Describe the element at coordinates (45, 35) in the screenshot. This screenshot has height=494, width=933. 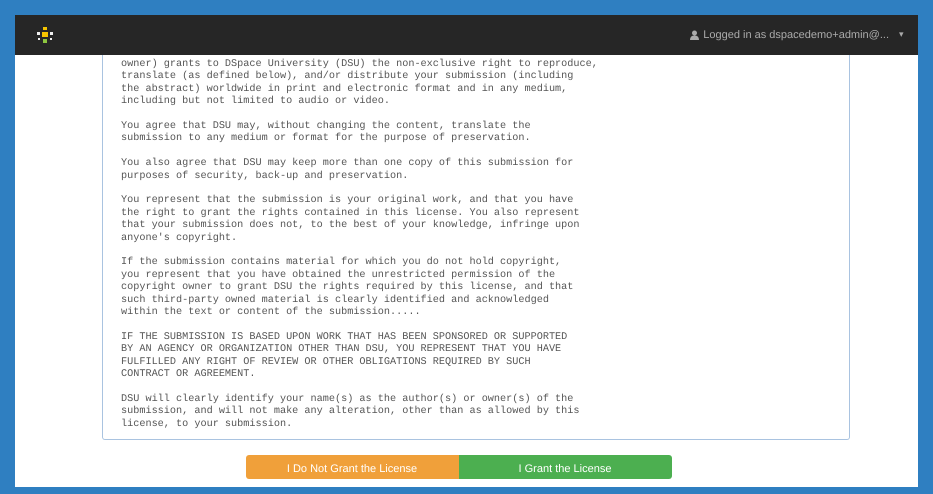
I see `logo-icon` at that location.